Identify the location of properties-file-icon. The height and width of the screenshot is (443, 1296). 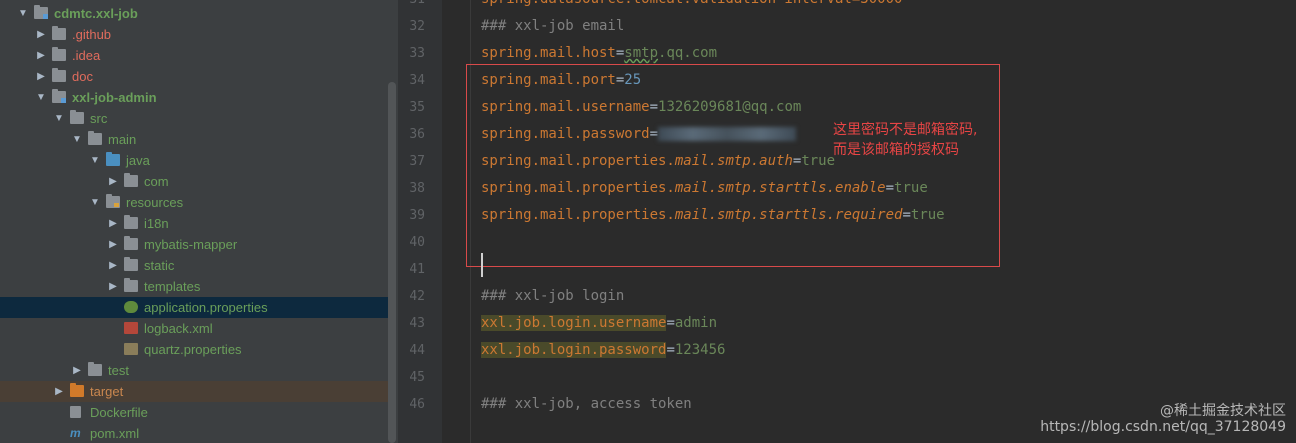
(131, 307).